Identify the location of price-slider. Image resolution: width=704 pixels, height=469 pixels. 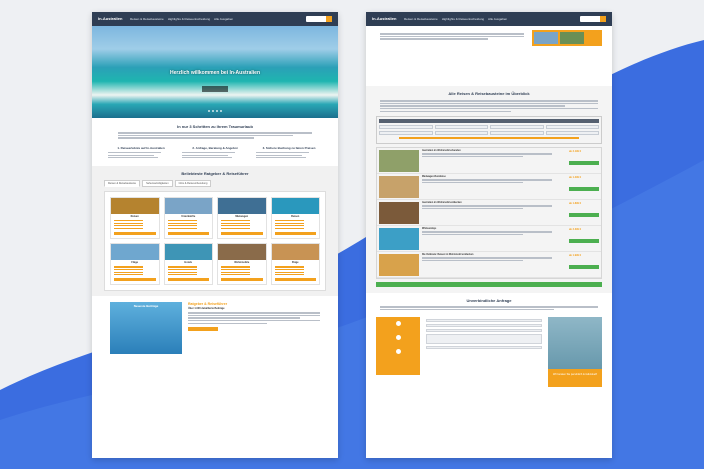
(489, 138).